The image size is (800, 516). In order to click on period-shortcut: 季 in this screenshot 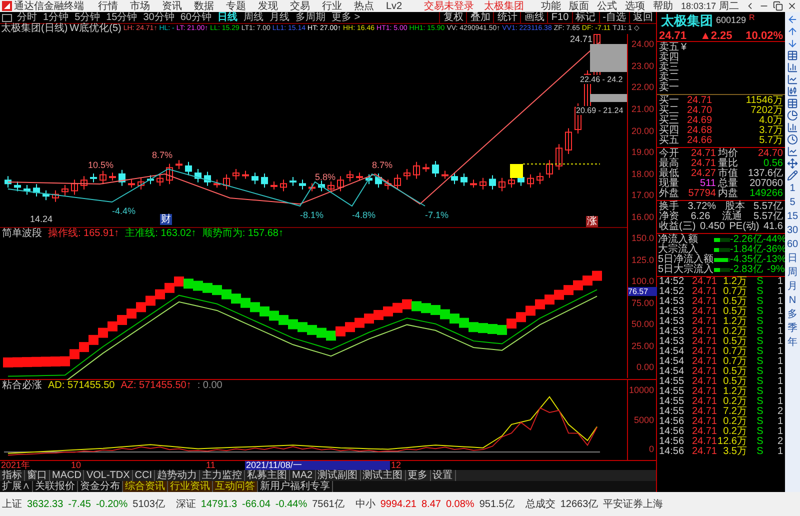, I will do `click(793, 328)`.